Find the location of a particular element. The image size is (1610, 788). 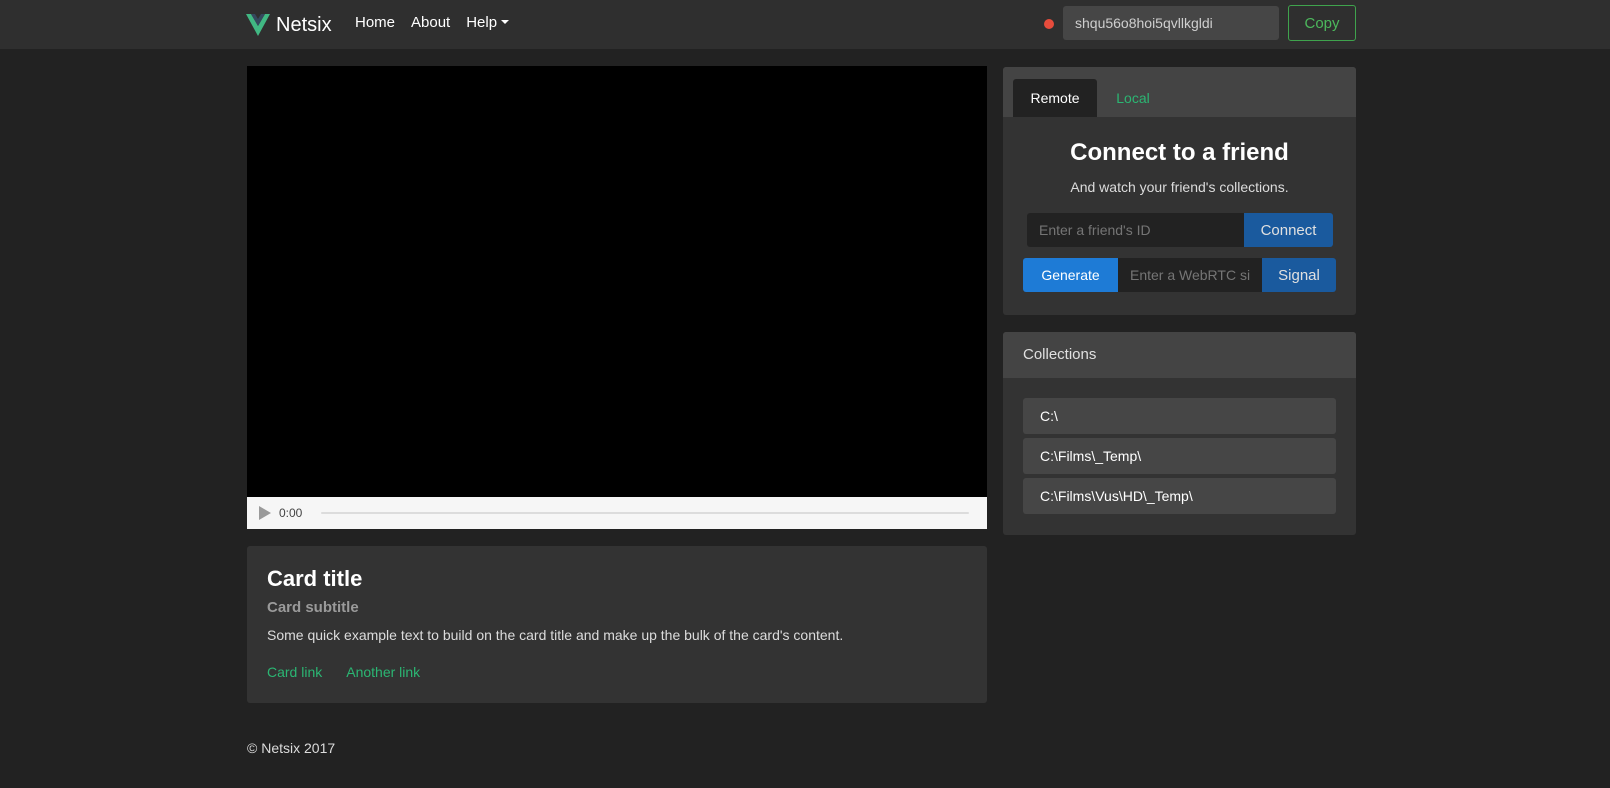

collection-item: C:\Films\_Temp\ is located at coordinates (1179, 456).